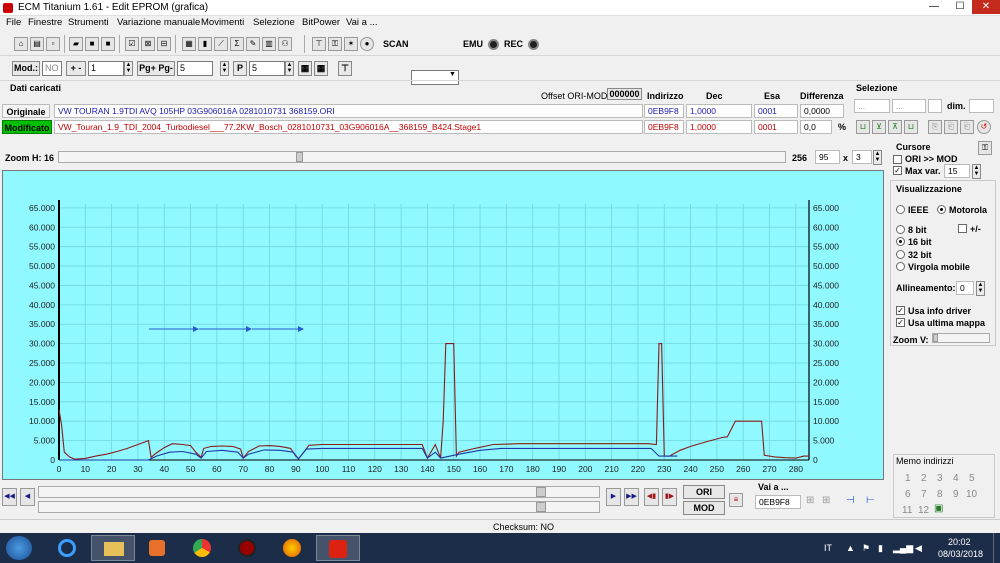 The image size is (1000, 563). I want to click on driver-icon: ⊤, so click(319, 44).